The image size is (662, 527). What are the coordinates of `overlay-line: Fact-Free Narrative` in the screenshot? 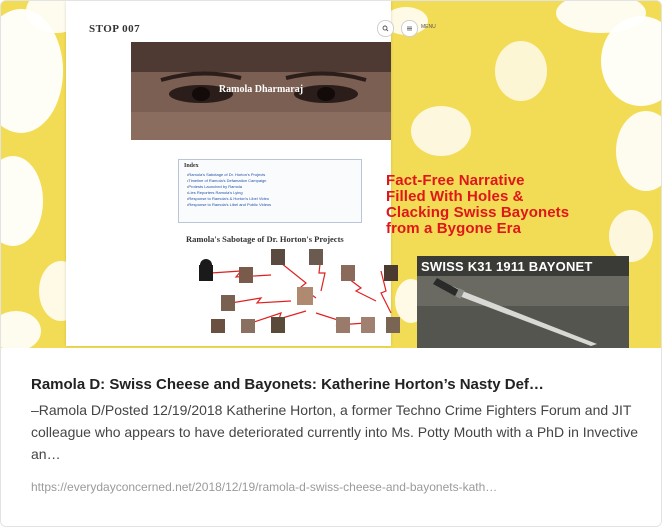 It's located at (455, 180).